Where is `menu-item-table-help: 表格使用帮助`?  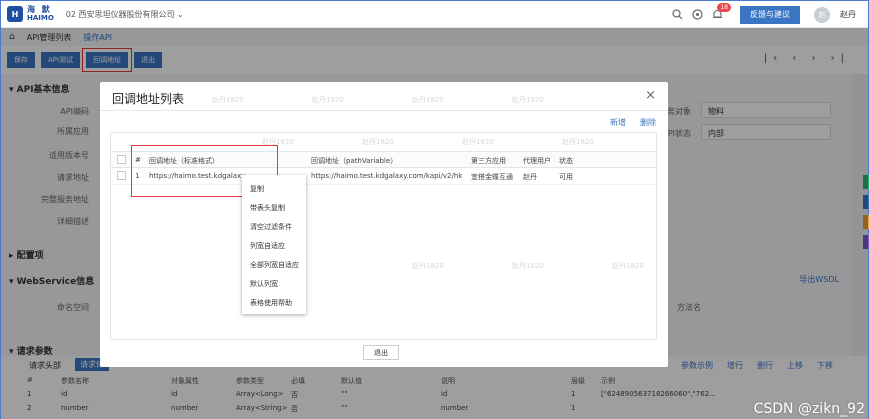 menu-item-table-help: 表格使用帮助 is located at coordinates (271, 303).